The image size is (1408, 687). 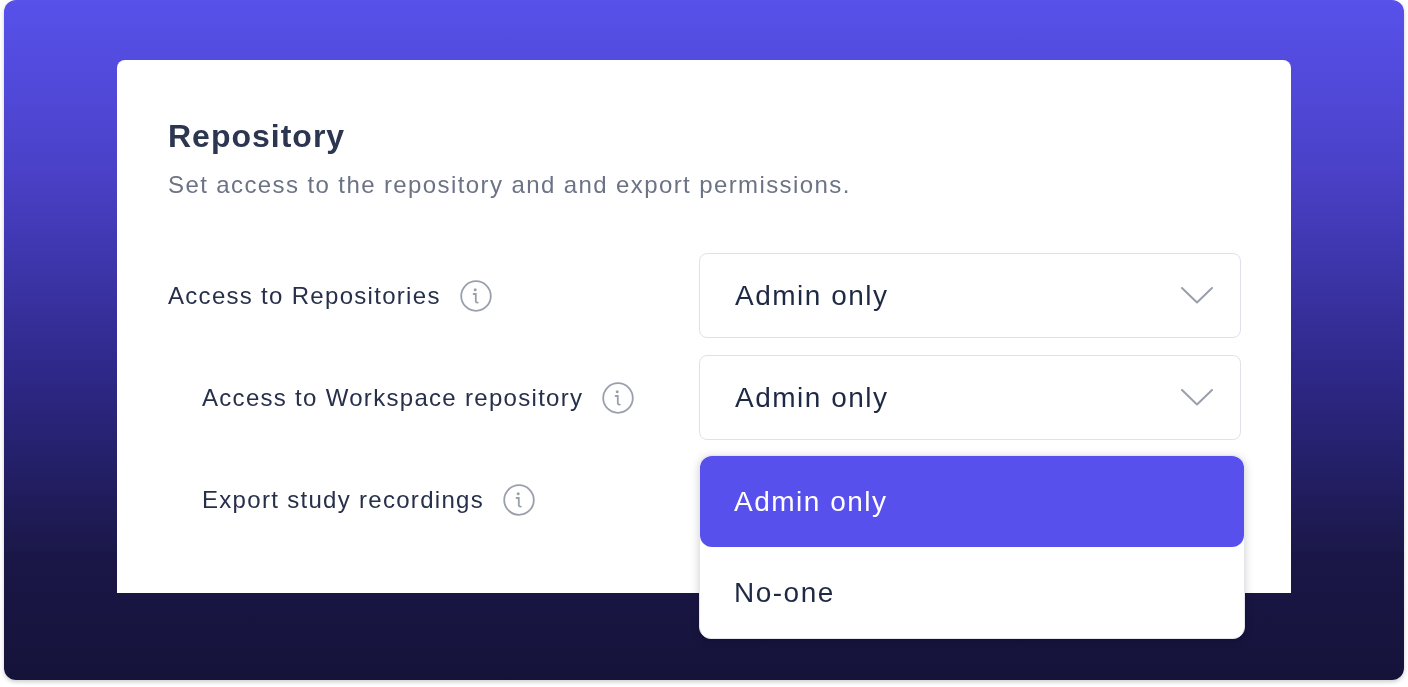 What do you see at coordinates (304, 295) in the screenshot?
I see `setting-label: Access to Repositories` at bounding box center [304, 295].